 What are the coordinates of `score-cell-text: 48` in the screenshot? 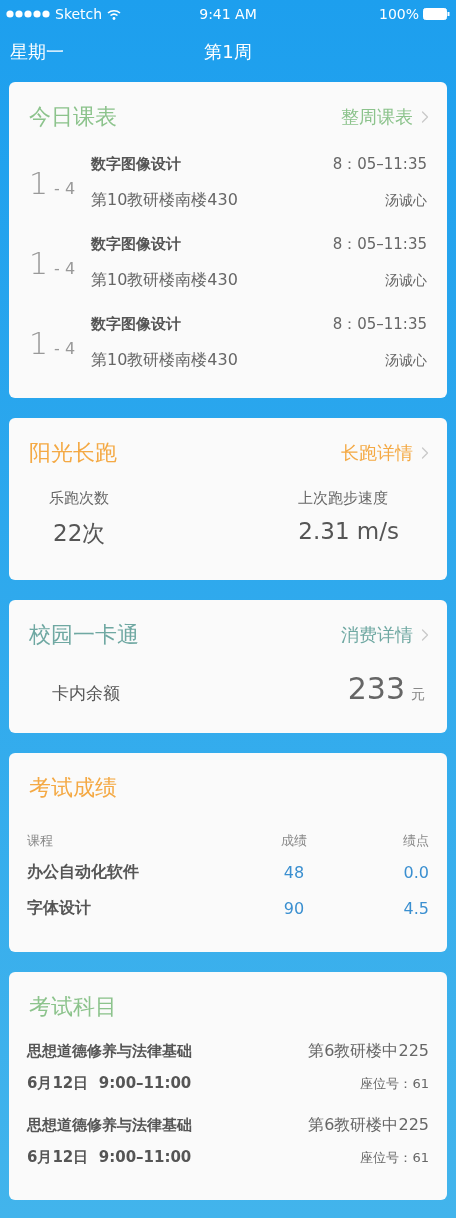 It's located at (294, 872).